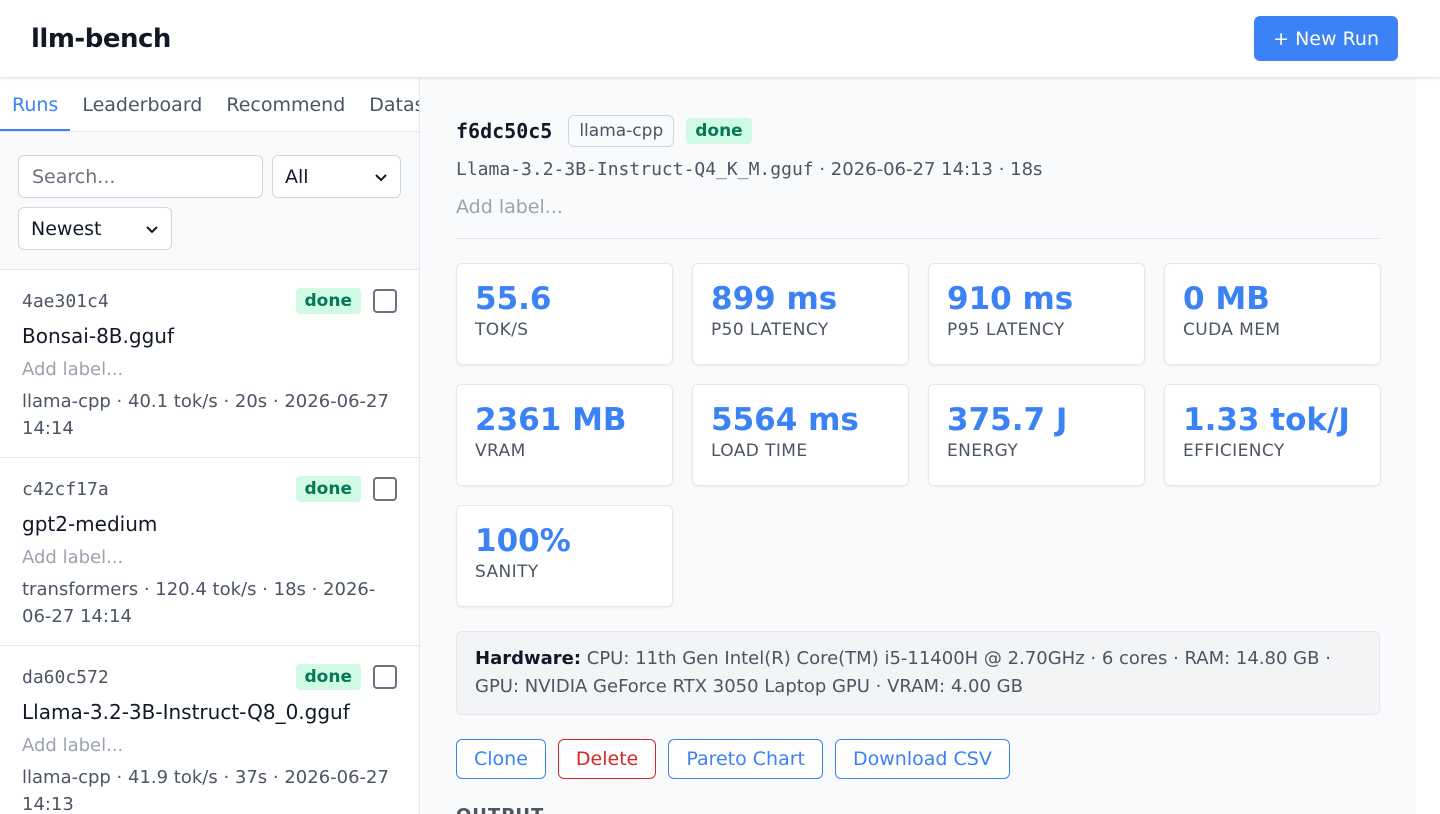  I want to click on detail-model-name: Llama-3.2-3B-Instruct-Q4_K_M.gguf, so click(635, 169).